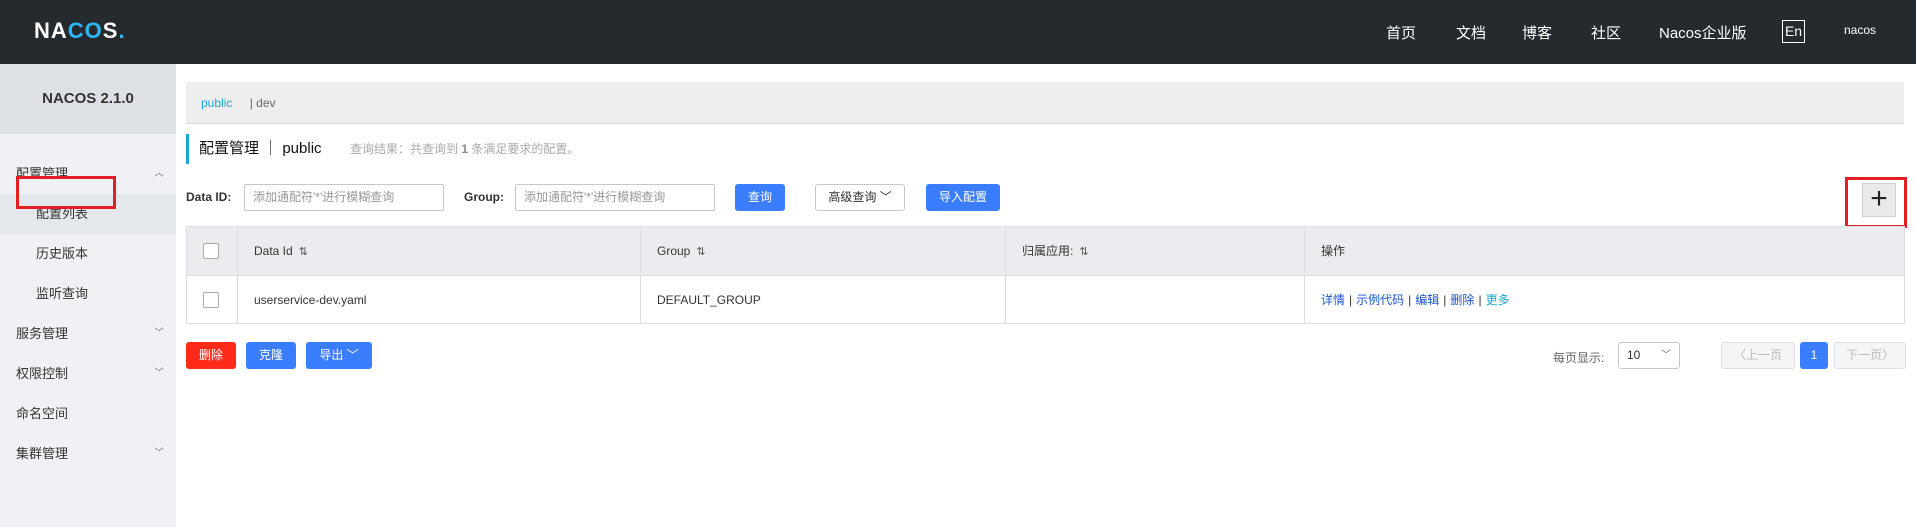 This screenshot has width=1916, height=527. What do you see at coordinates (484, 197) in the screenshot?
I see `group-label: Group:` at bounding box center [484, 197].